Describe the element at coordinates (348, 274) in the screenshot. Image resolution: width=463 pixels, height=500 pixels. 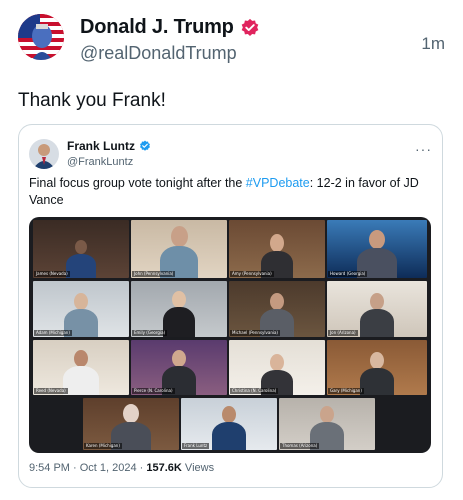
I see `participant-name: Howard (Georgia)` at that location.